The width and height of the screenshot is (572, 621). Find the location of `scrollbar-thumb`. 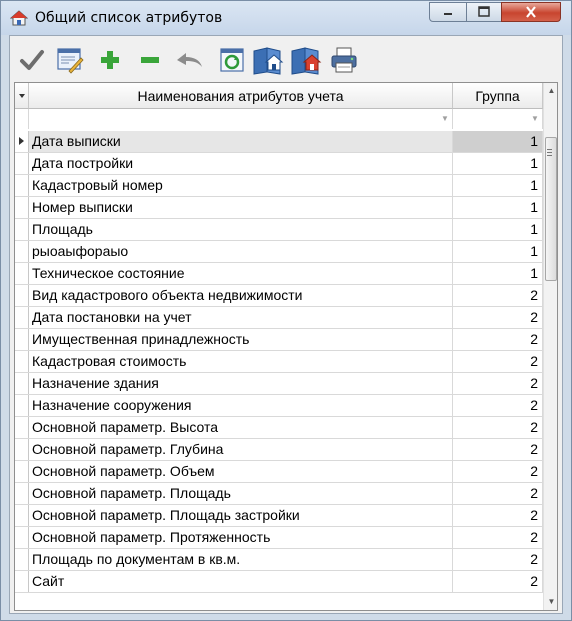

scrollbar-thumb is located at coordinates (551, 209).